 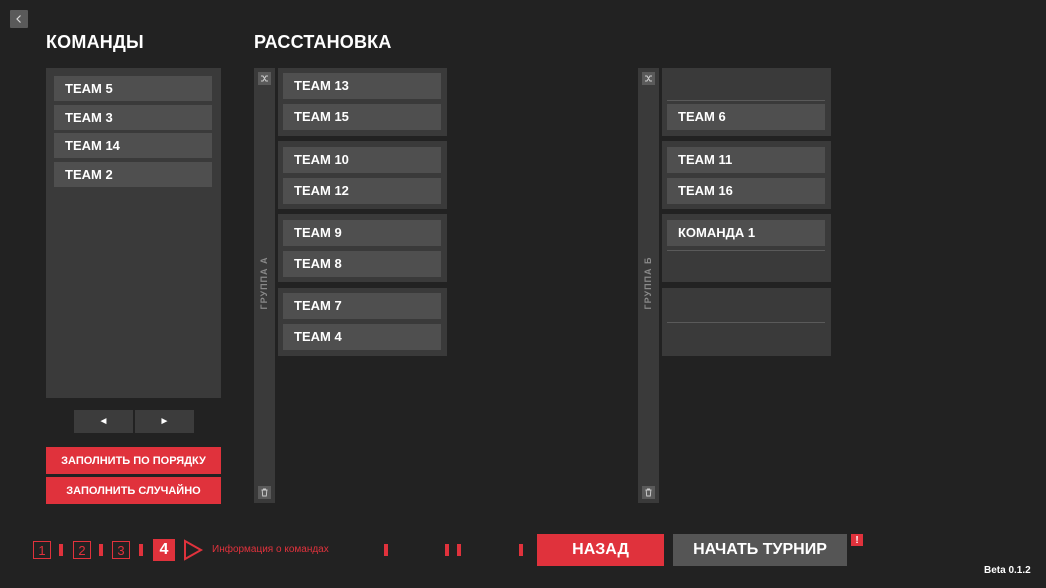 What do you see at coordinates (362, 337) in the screenshot?
I see `match-slot: TEAM 4` at bounding box center [362, 337].